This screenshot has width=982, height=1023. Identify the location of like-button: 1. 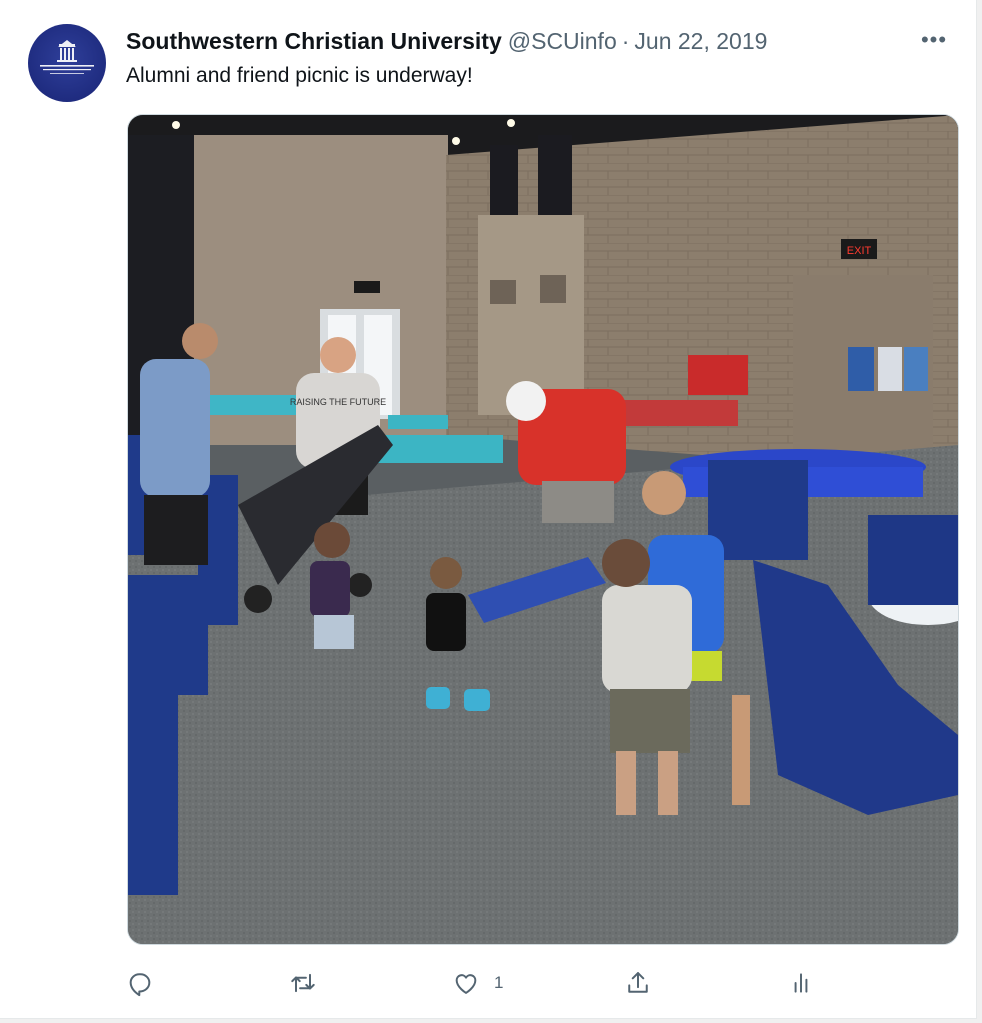
(477, 983).